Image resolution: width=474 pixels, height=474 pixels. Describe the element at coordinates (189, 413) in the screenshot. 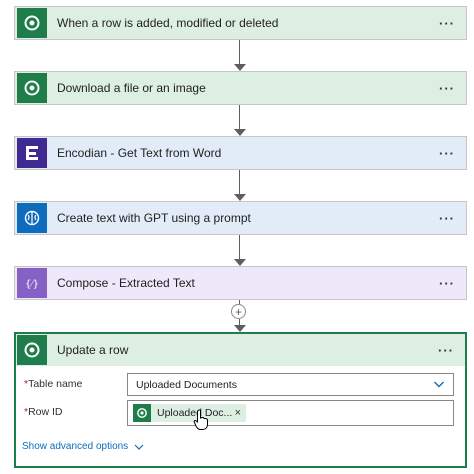

I see `dynamic-content-token: Uploaded Doc... ×` at that location.